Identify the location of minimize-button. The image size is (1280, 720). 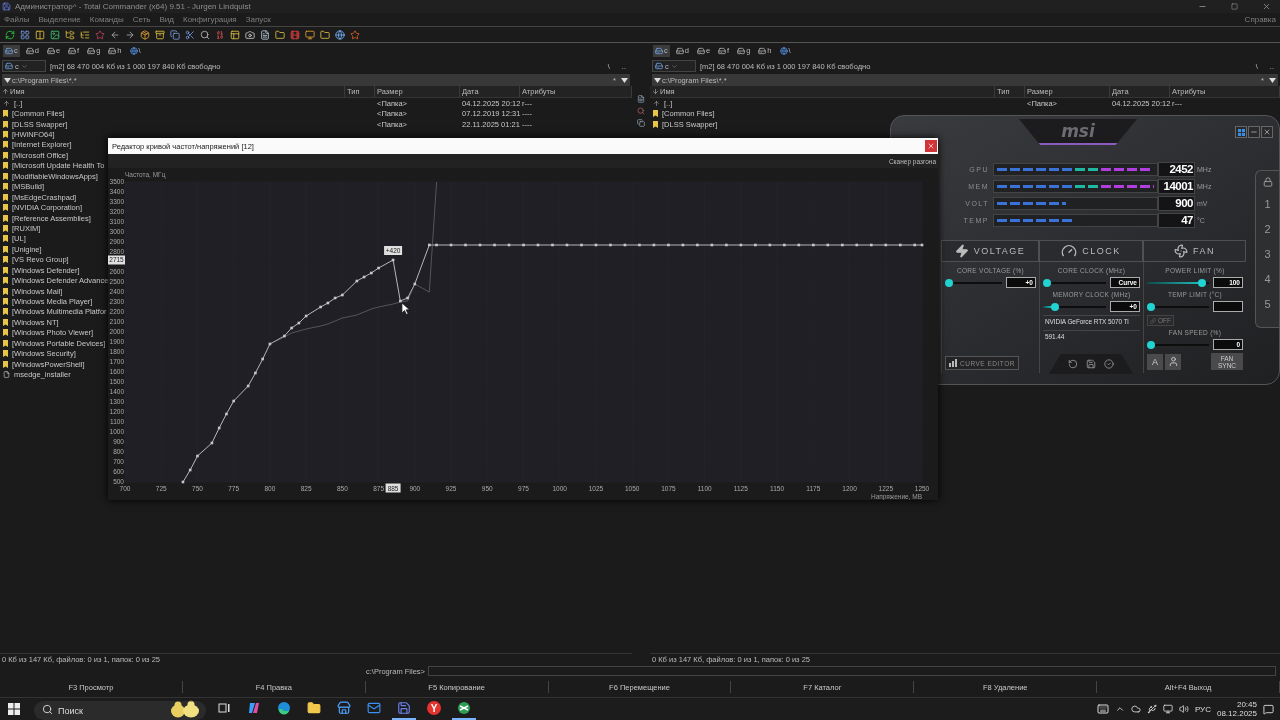
(1254, 132).